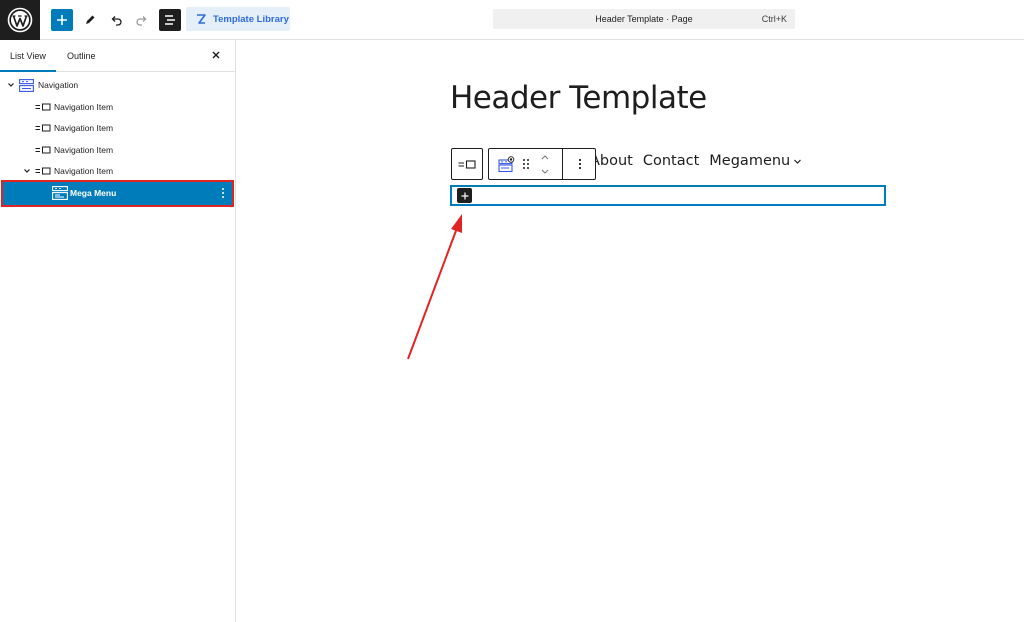 Image resolution: width=1024 pixels, height=622 pixels. I want to click on close-icon, so click(216, 55).